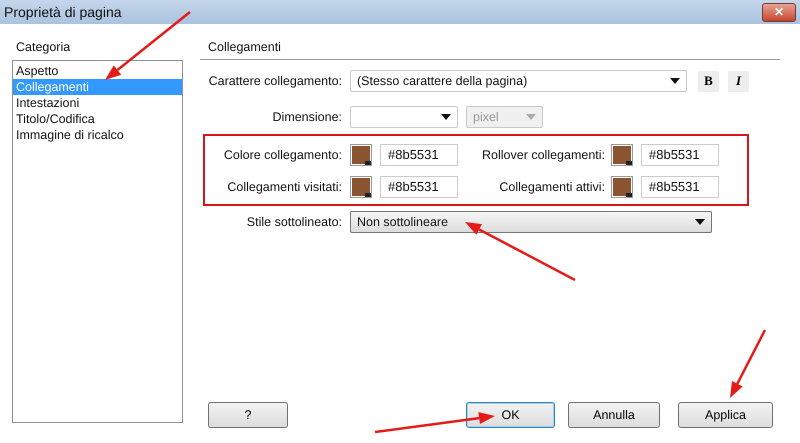 This screenshot has height=443, width=800. Describe the element at coordinates (97, 103) in the screenshot. I see `category-item: Intestazioni` at that location.